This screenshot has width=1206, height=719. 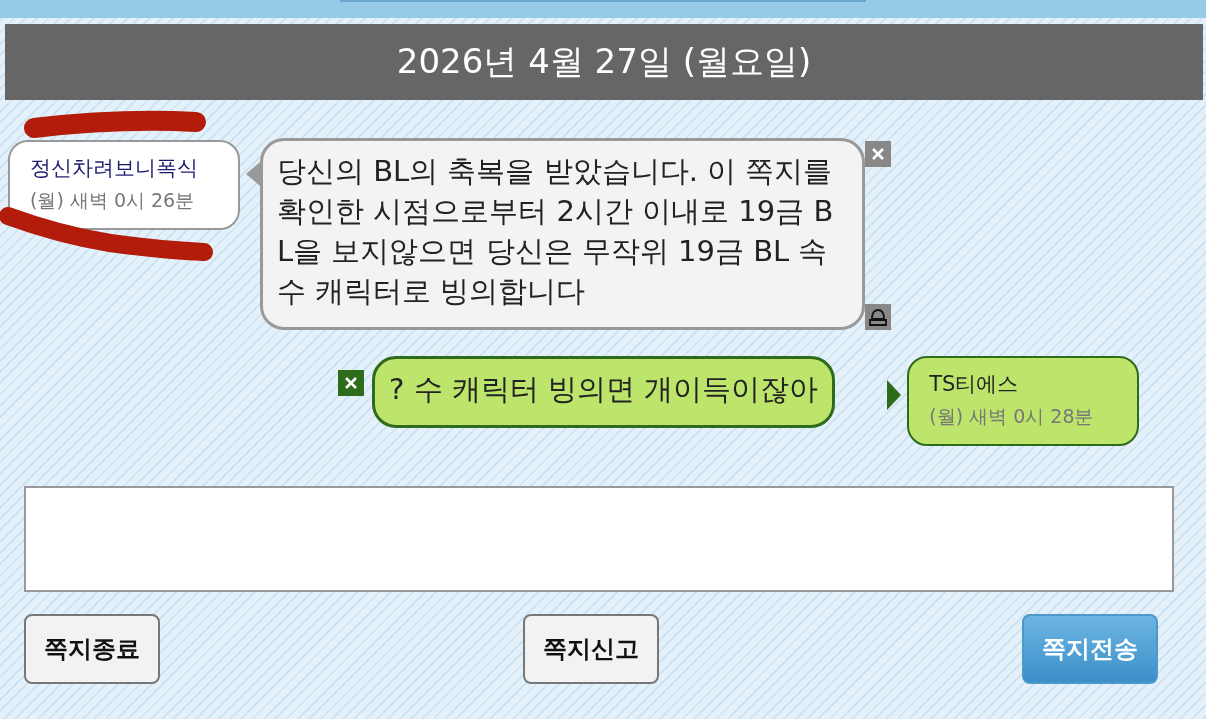 I want to click on bell-icon, so click(x=878, y=317).